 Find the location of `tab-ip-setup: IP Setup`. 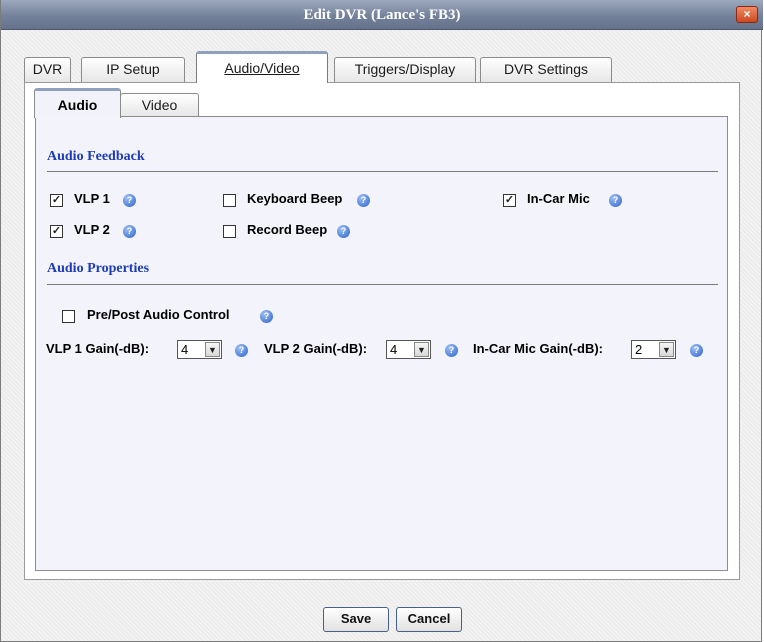

tab-ip-setup: IP Setup is located at coordinates (133, 69).